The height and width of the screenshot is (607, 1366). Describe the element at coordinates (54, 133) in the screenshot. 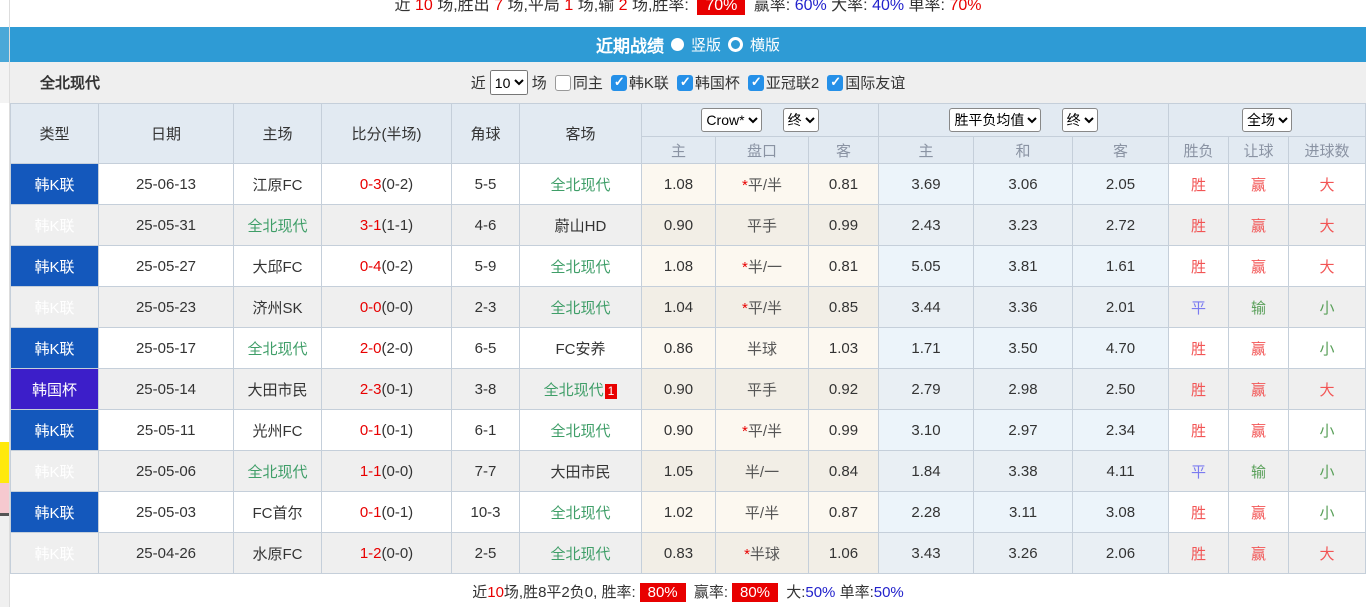

I see `col-type: 类型` at that location.